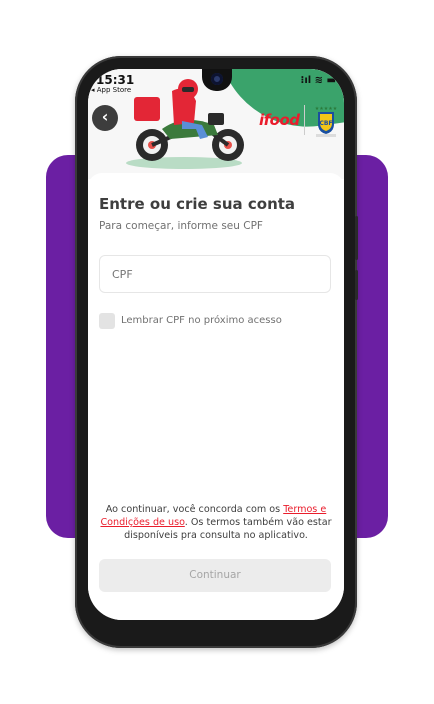 The image size is (434, 704). Describe the element at coordinates (217, 79) in the screenshot. I see `camera-lens` at that location.